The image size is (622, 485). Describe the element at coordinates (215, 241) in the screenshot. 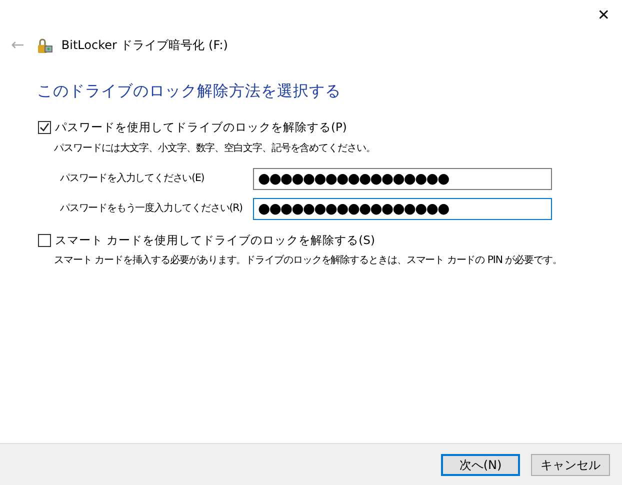

I see `checkbox-label: スマート カードを使用してドライブのロックを解除する(S)` at that location.